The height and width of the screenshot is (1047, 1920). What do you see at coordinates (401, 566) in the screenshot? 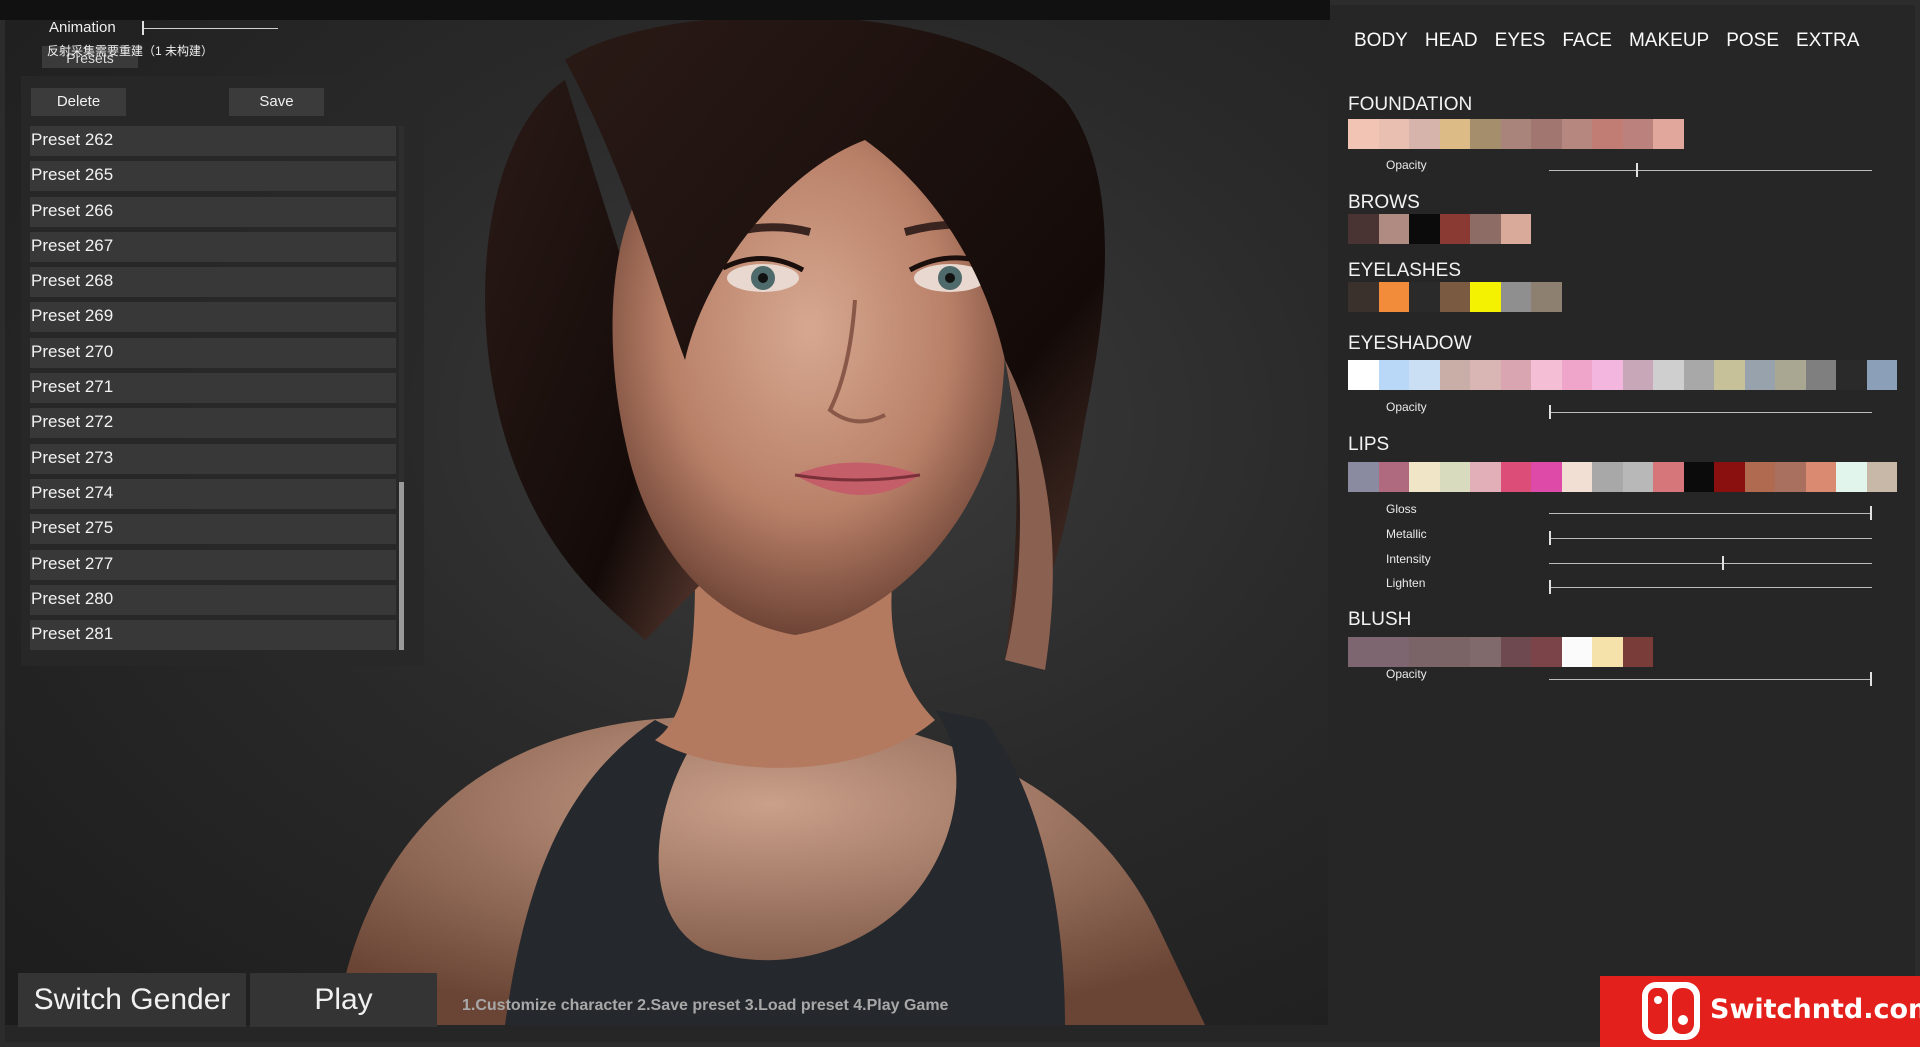
I see `preset-scrollbar-thumb` at bounding box center [401, 566].